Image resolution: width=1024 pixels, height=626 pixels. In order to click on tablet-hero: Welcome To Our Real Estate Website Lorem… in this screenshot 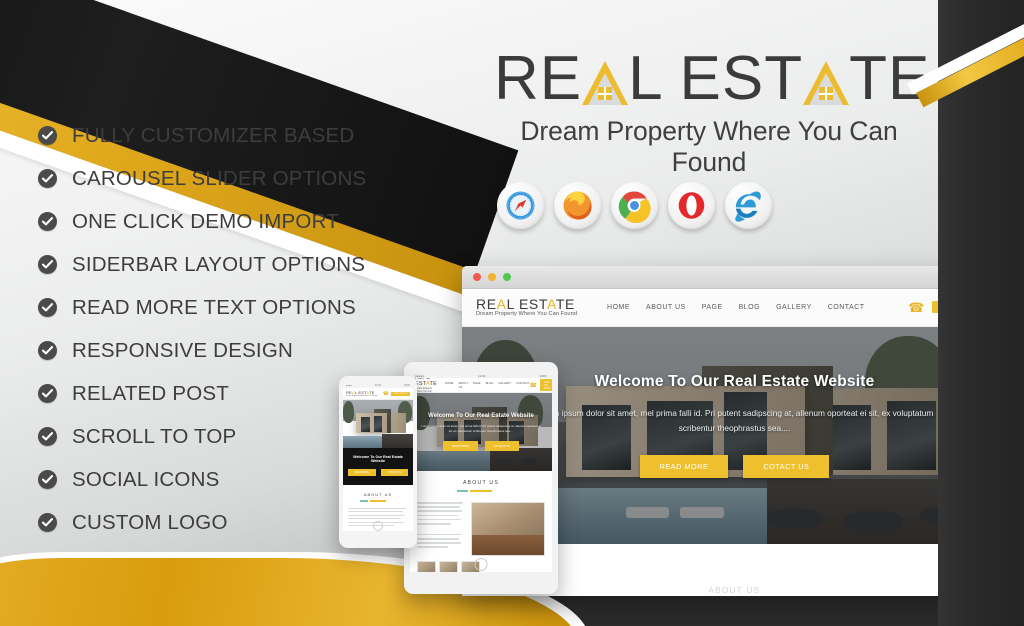, I will do `click(481, 432)`.